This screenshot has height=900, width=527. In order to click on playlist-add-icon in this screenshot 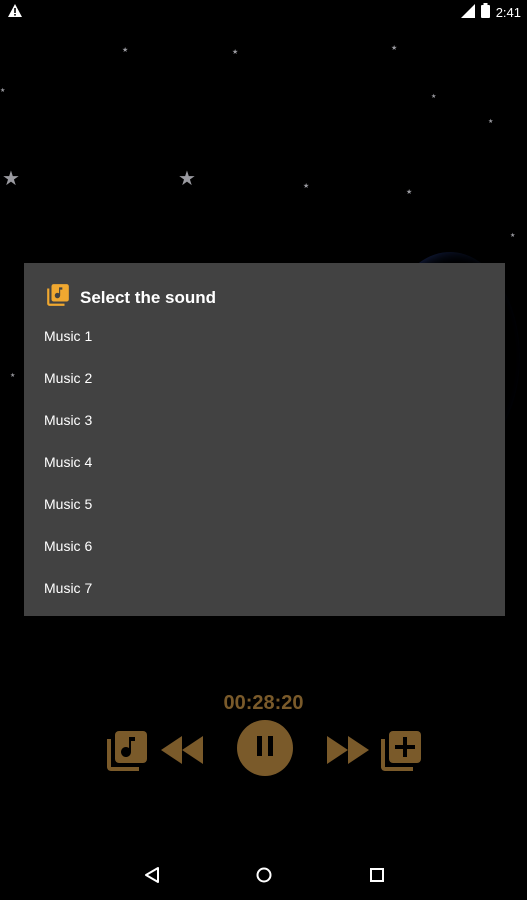, I will do `click(401, 753)`.